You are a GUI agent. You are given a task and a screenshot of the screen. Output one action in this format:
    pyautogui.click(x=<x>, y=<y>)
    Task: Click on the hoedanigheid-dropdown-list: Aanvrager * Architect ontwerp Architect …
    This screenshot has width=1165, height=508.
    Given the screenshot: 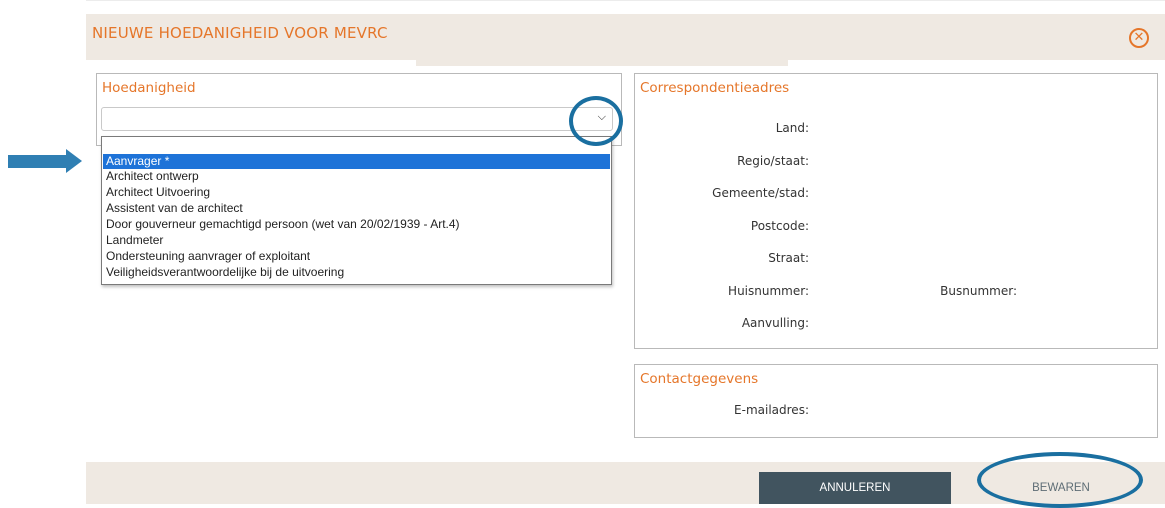 What is the action you would take?
    pyautogui.click(x=356, y=210)
    